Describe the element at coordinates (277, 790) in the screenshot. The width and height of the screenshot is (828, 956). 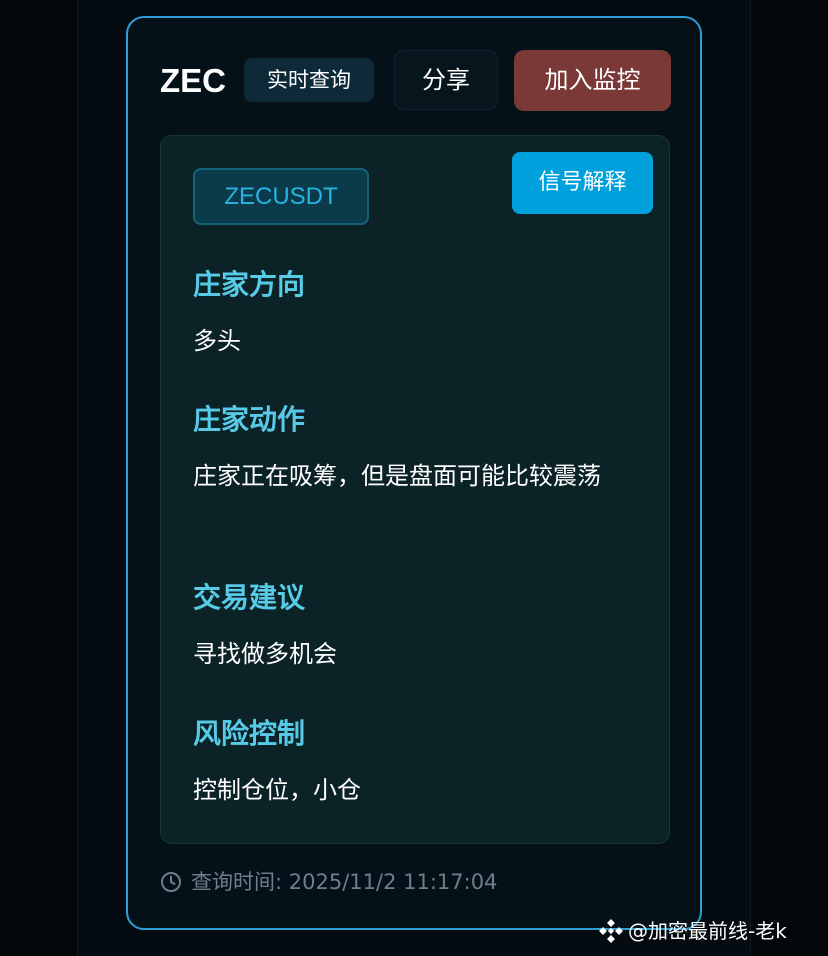
I see `section-body-risk: 控制仓位，小仓` at that location.